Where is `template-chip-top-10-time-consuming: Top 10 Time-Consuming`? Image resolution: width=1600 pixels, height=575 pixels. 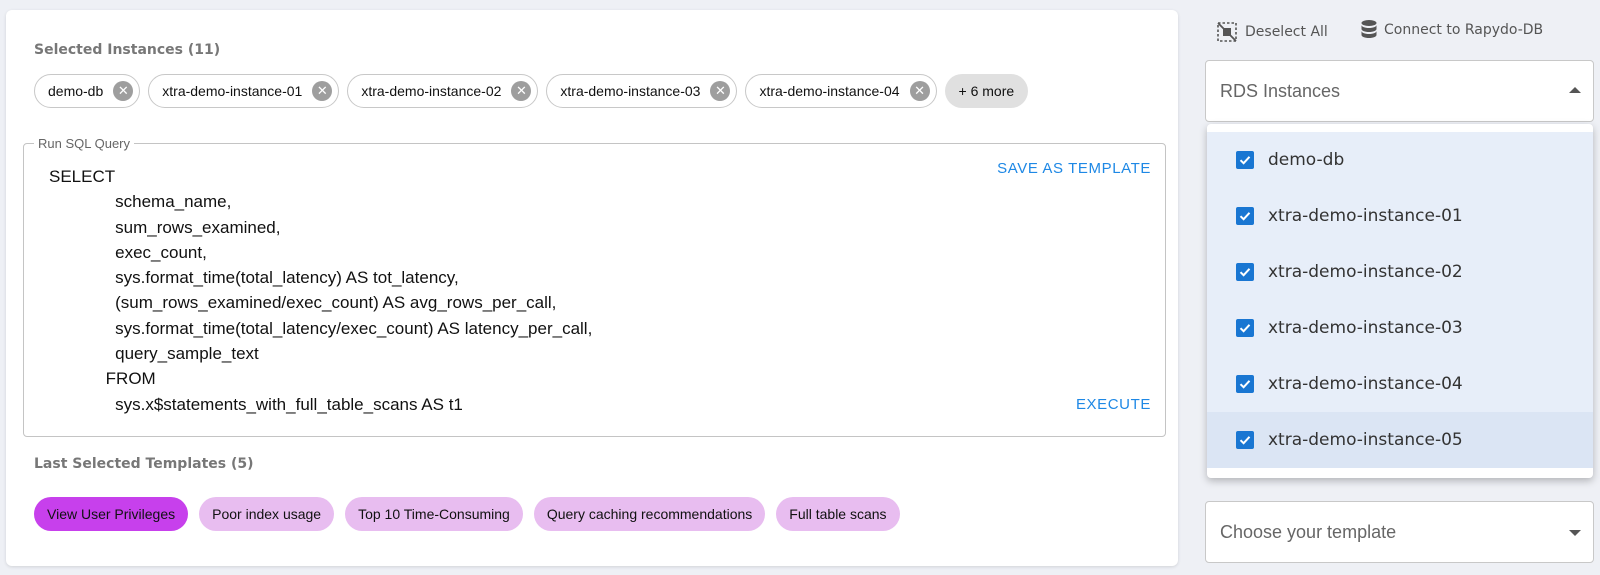
template-chip-top-10-time-consuming: Top 10 Time-Consuming is located at coordinates (434, 514).